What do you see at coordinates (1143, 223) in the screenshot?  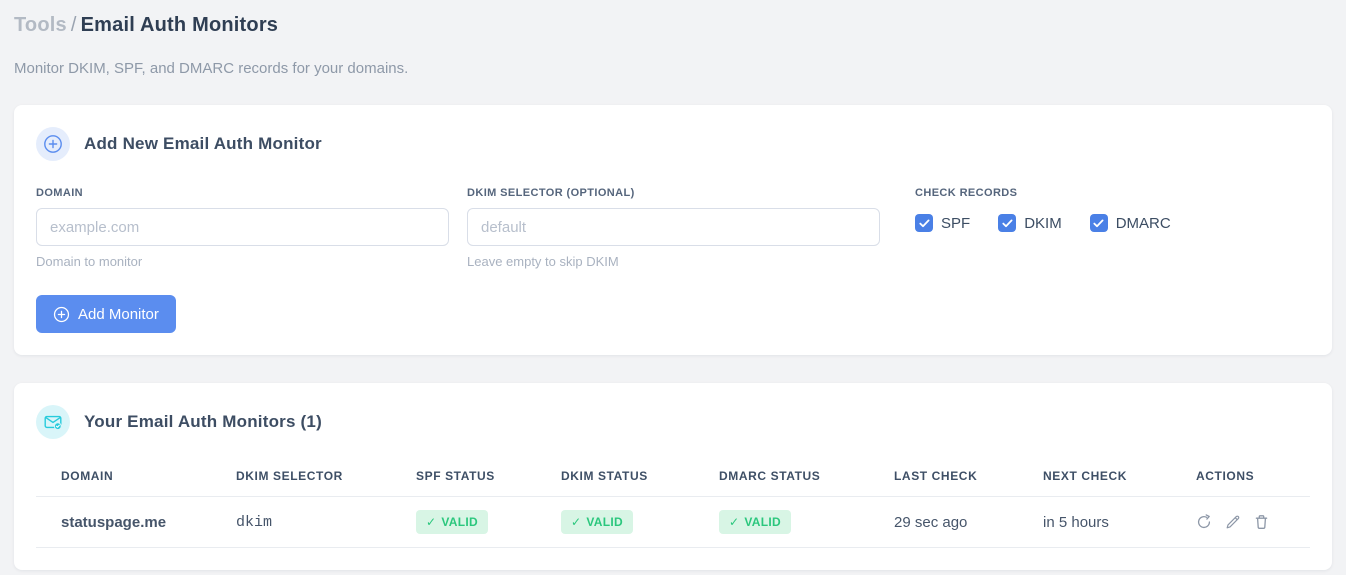 I see `dmarc-checkbox-label: DMARC` at bounding box center [1143, 223].